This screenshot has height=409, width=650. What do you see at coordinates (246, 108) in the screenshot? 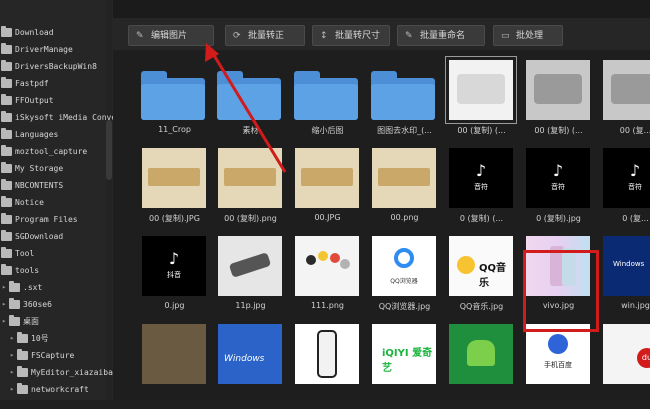
I see `red-arrow-annotation` at bounding box center [246, 108].